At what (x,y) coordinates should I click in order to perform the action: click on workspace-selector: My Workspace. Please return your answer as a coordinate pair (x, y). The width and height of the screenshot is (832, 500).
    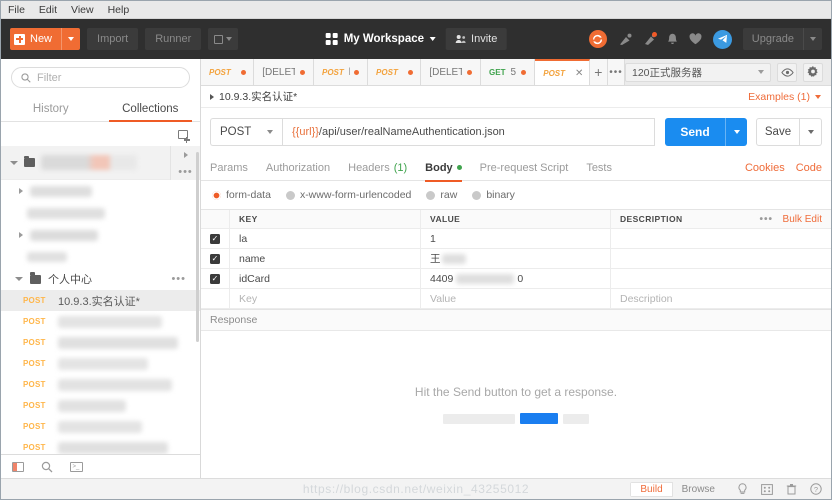
    Looking at the image, I should click on (381, 39).